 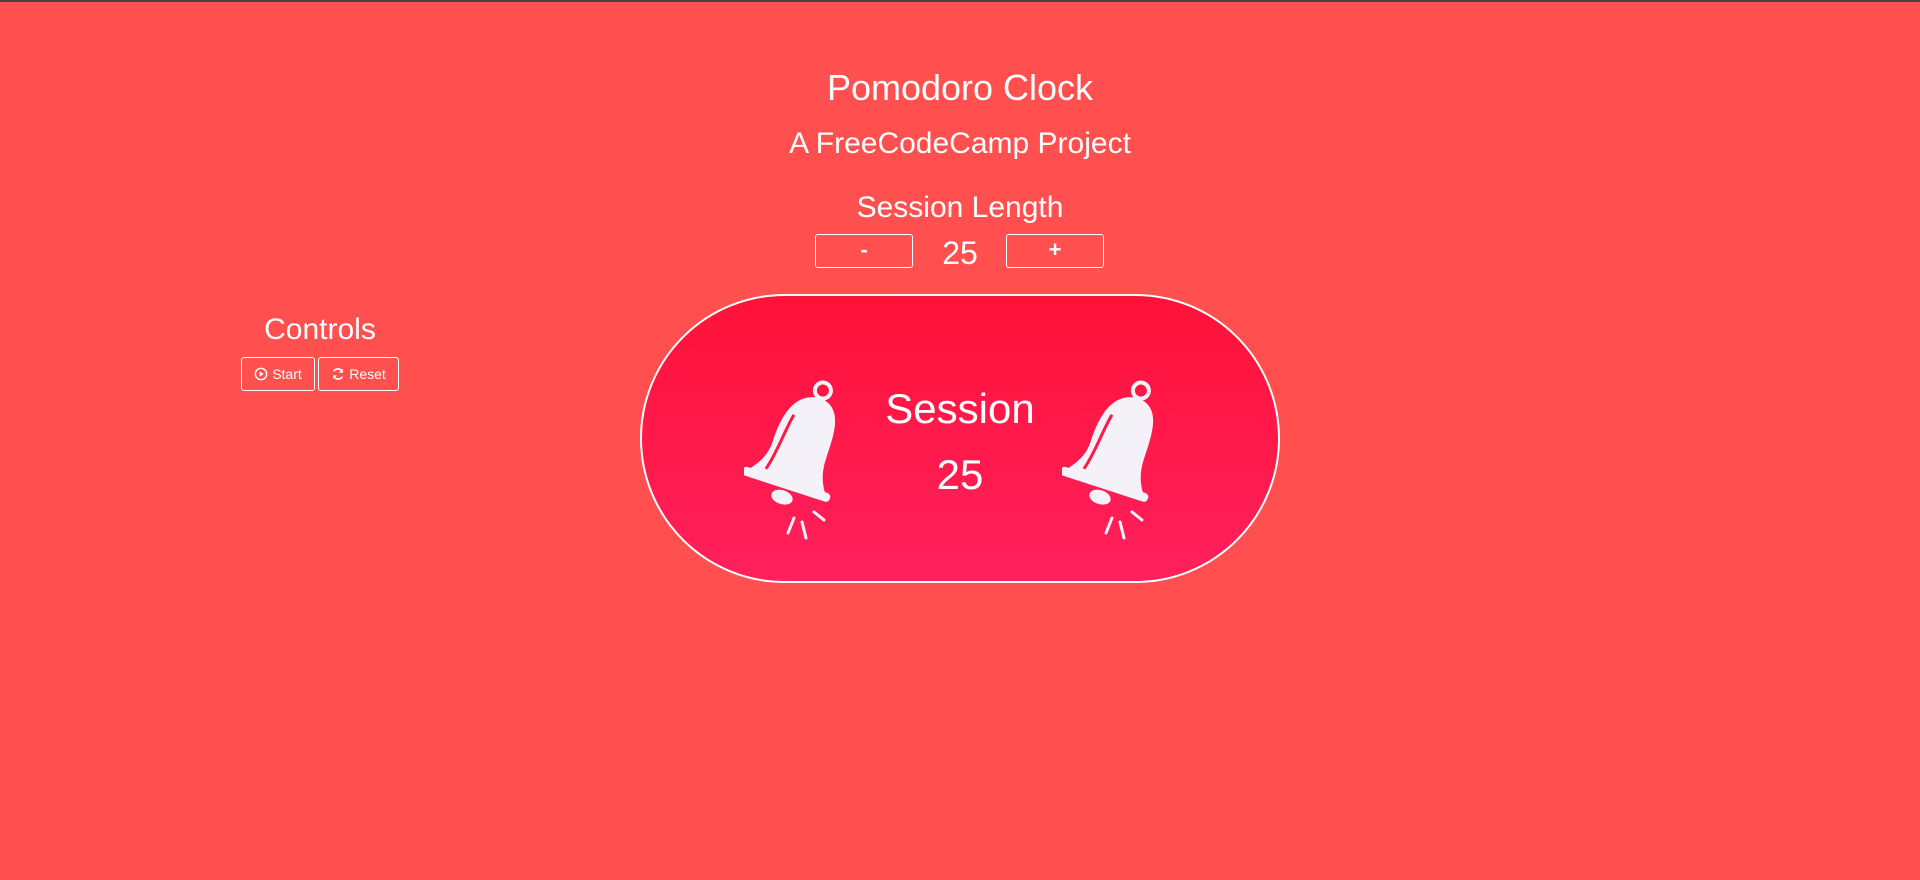 What do you see at coordinates (864, 251) in the screenshot?
I see `decrement-session-button: -` at bounding box center [864, 251].